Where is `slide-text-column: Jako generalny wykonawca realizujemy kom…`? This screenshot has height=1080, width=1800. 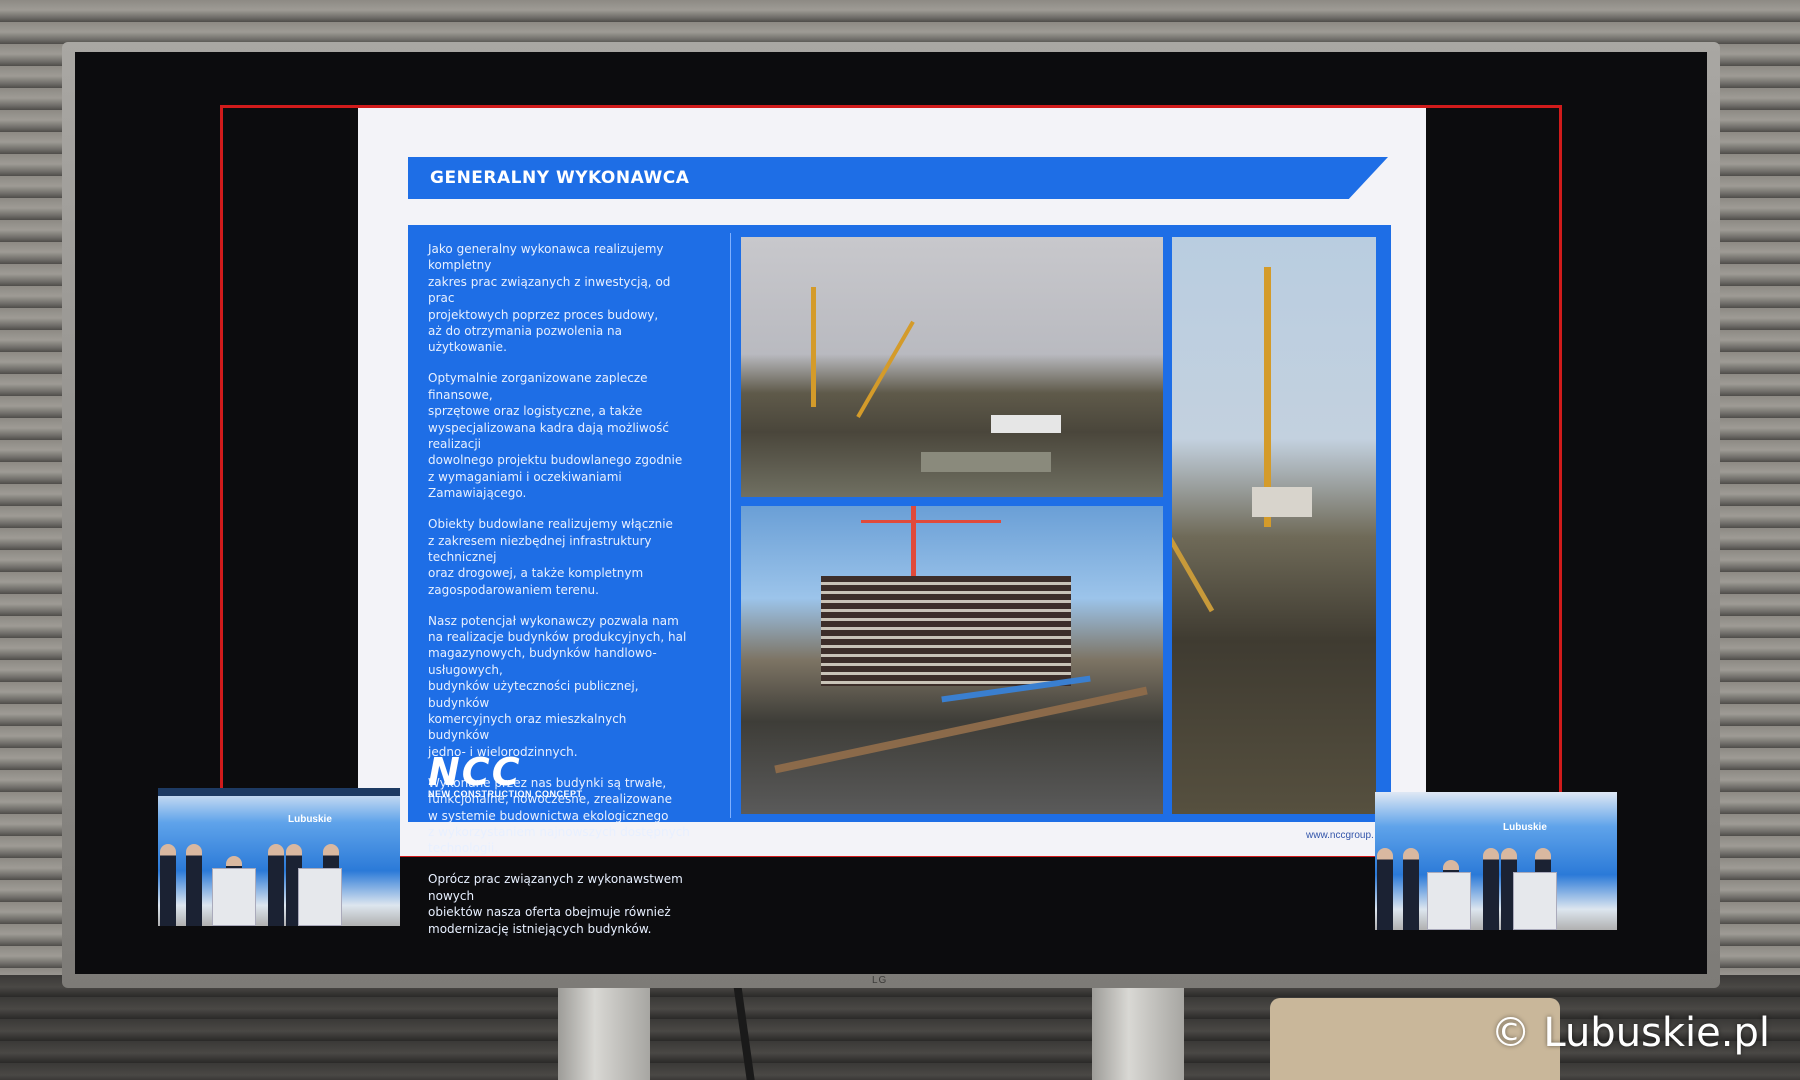
slide-text-column: Jako generalny wykonawca realizujemy kom… is located at coordinates (559, 596).